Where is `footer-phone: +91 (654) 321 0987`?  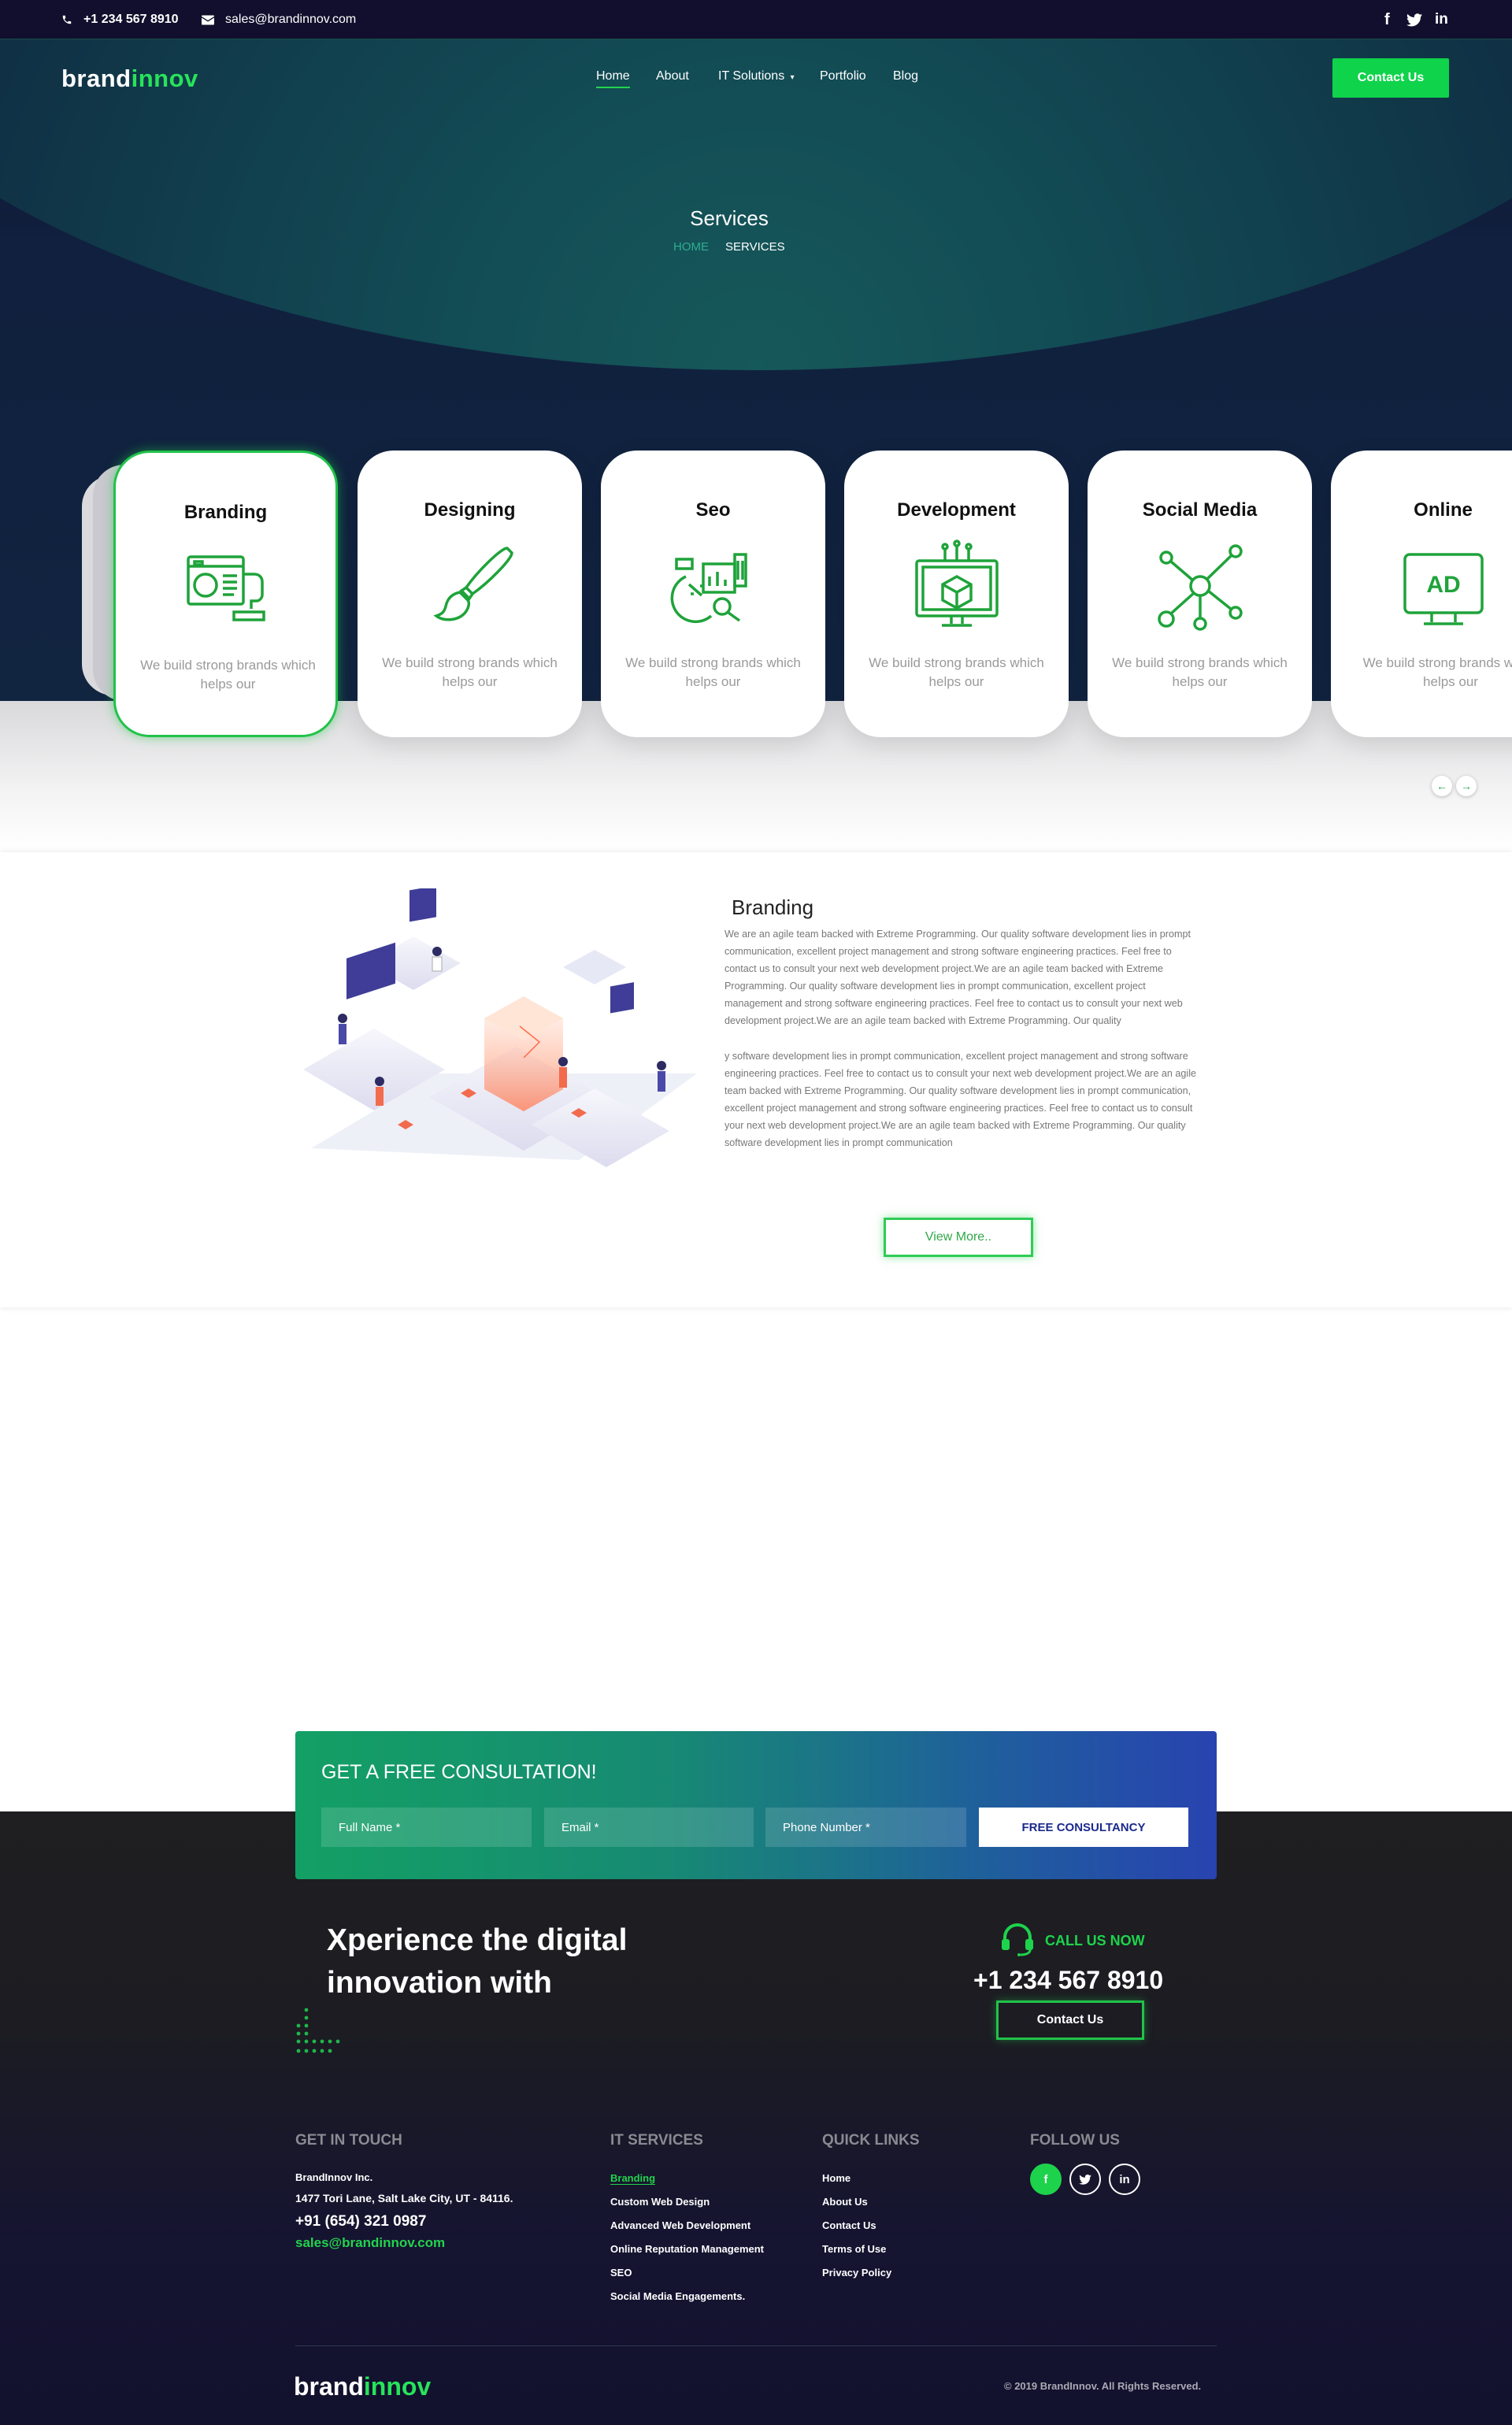 footer-phone: +91 (654) 321 0987 is located at coordinates (360, 2221).